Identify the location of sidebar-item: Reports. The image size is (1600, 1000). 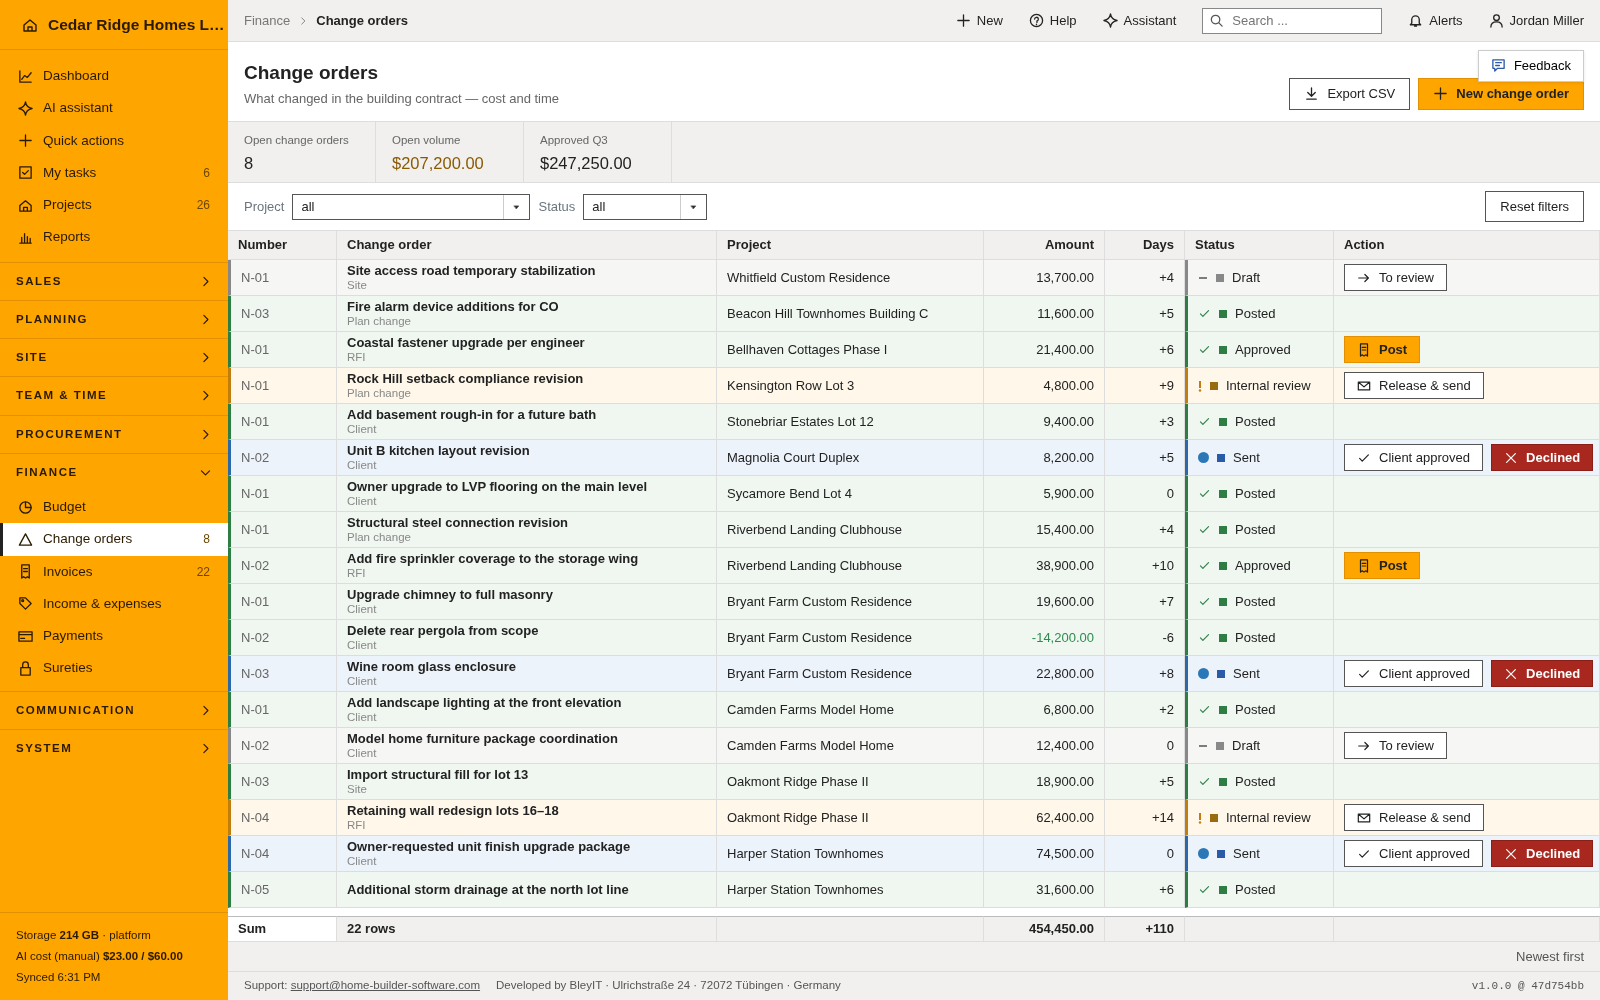
(114, 237).